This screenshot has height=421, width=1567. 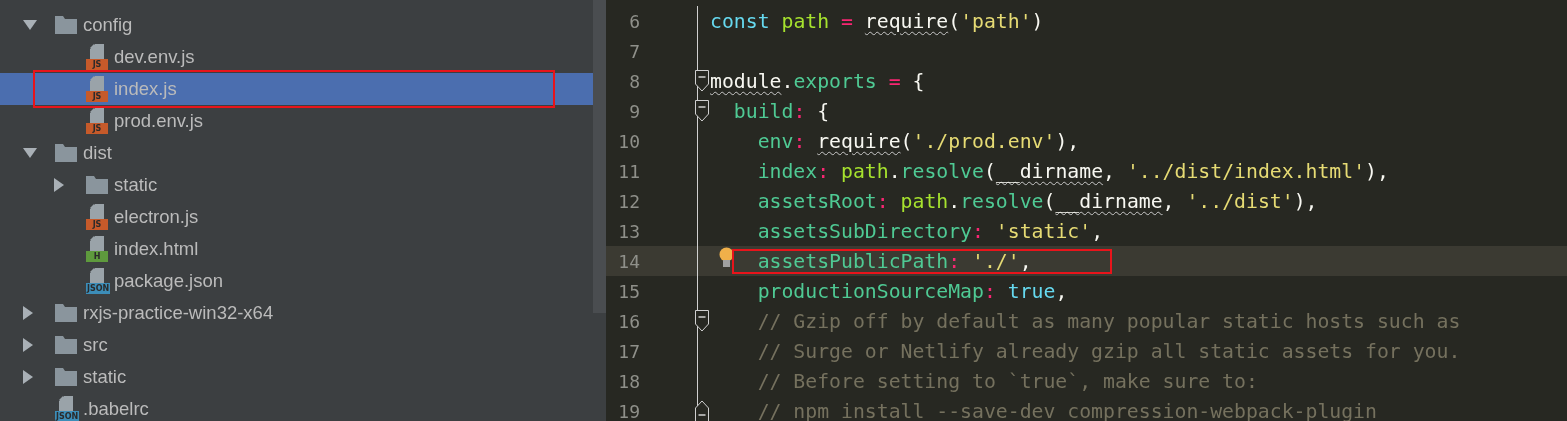 I want to click on file-name: index.html, so click(x=156, y=249).